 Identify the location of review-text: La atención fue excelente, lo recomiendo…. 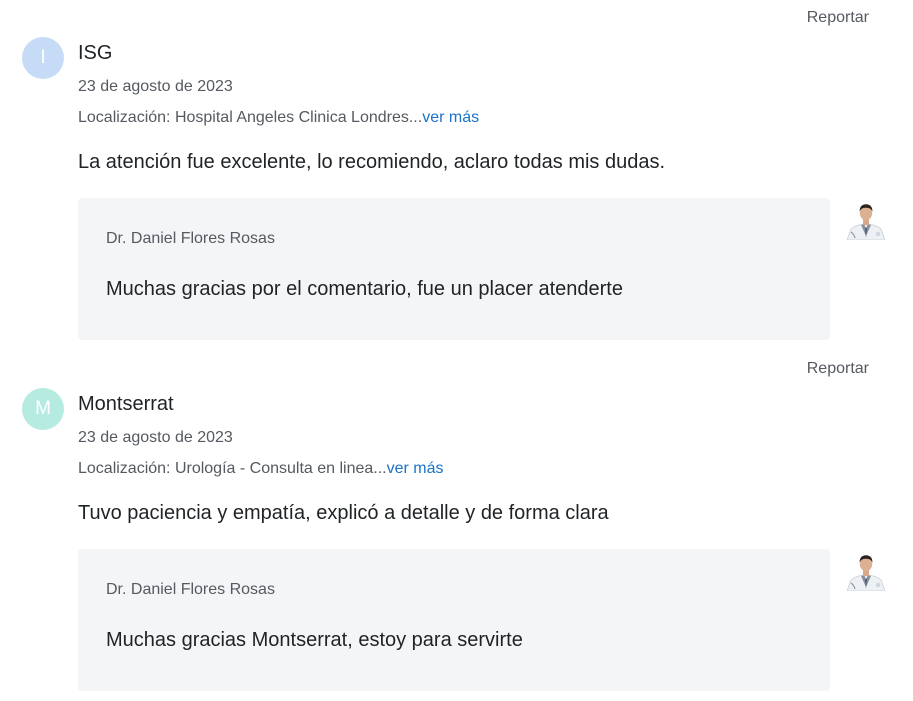
(372, 162).